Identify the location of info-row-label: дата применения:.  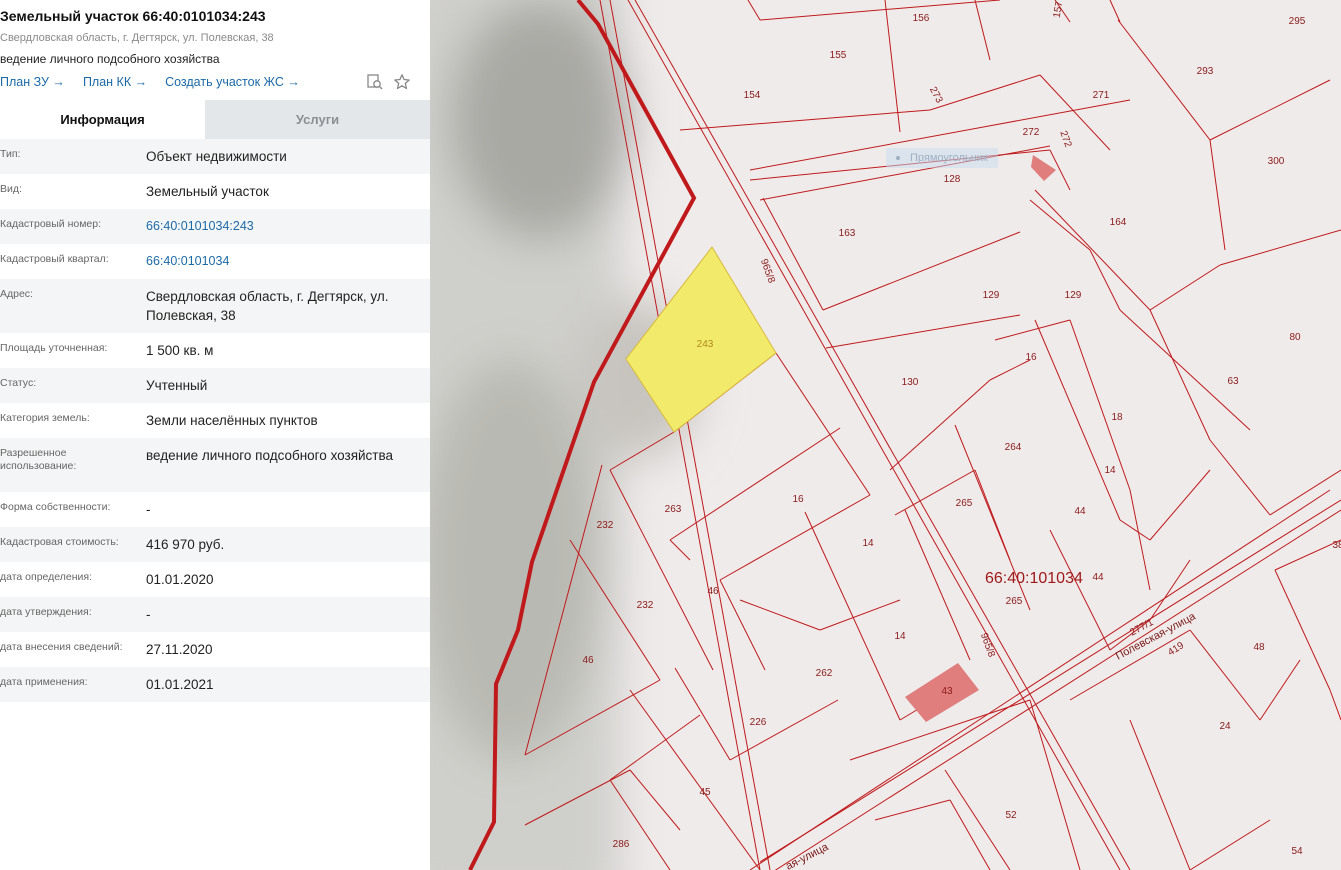
(44, 682).